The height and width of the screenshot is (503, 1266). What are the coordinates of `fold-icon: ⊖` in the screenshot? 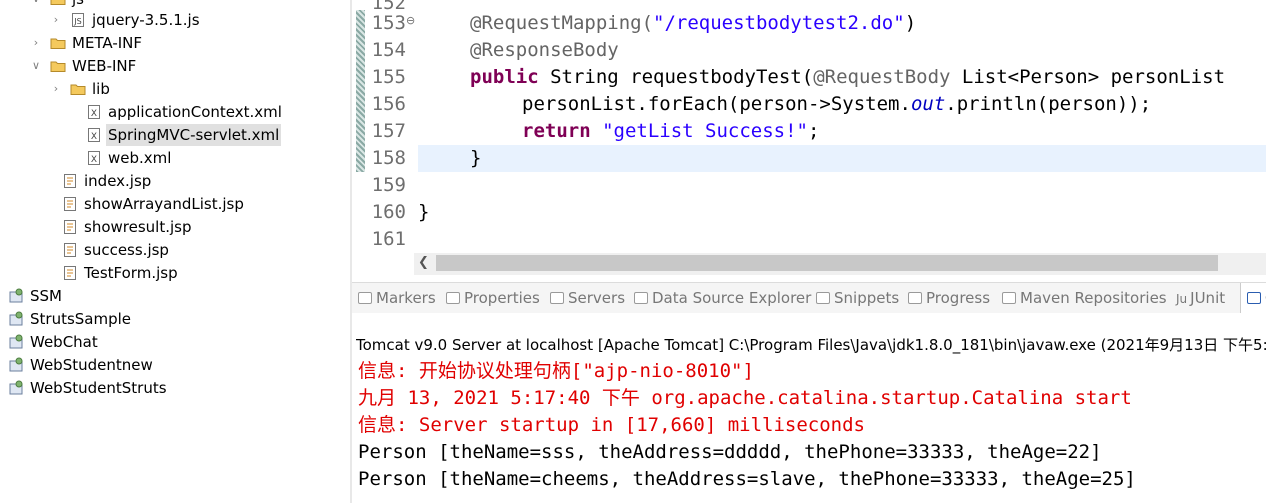 It's located at (410, 20).